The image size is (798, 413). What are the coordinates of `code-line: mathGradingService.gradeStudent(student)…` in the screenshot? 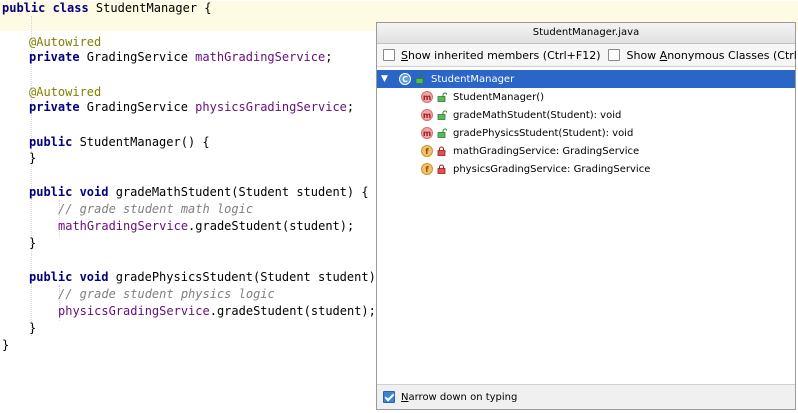 It's located at (206, 226).